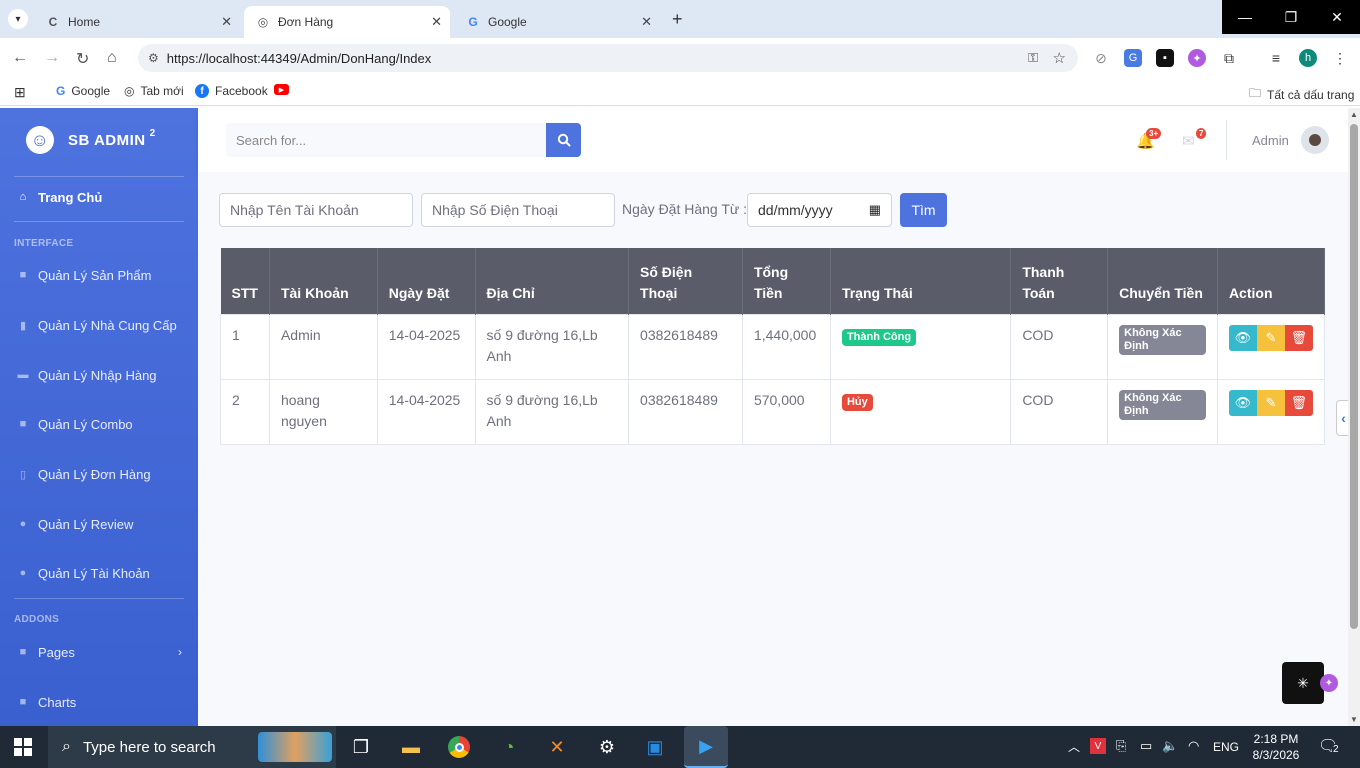  What do you see at coordinates (1291, 17) in the screenshot?
I see `restore-icon: ❐` at bounding box center [1291, 17].